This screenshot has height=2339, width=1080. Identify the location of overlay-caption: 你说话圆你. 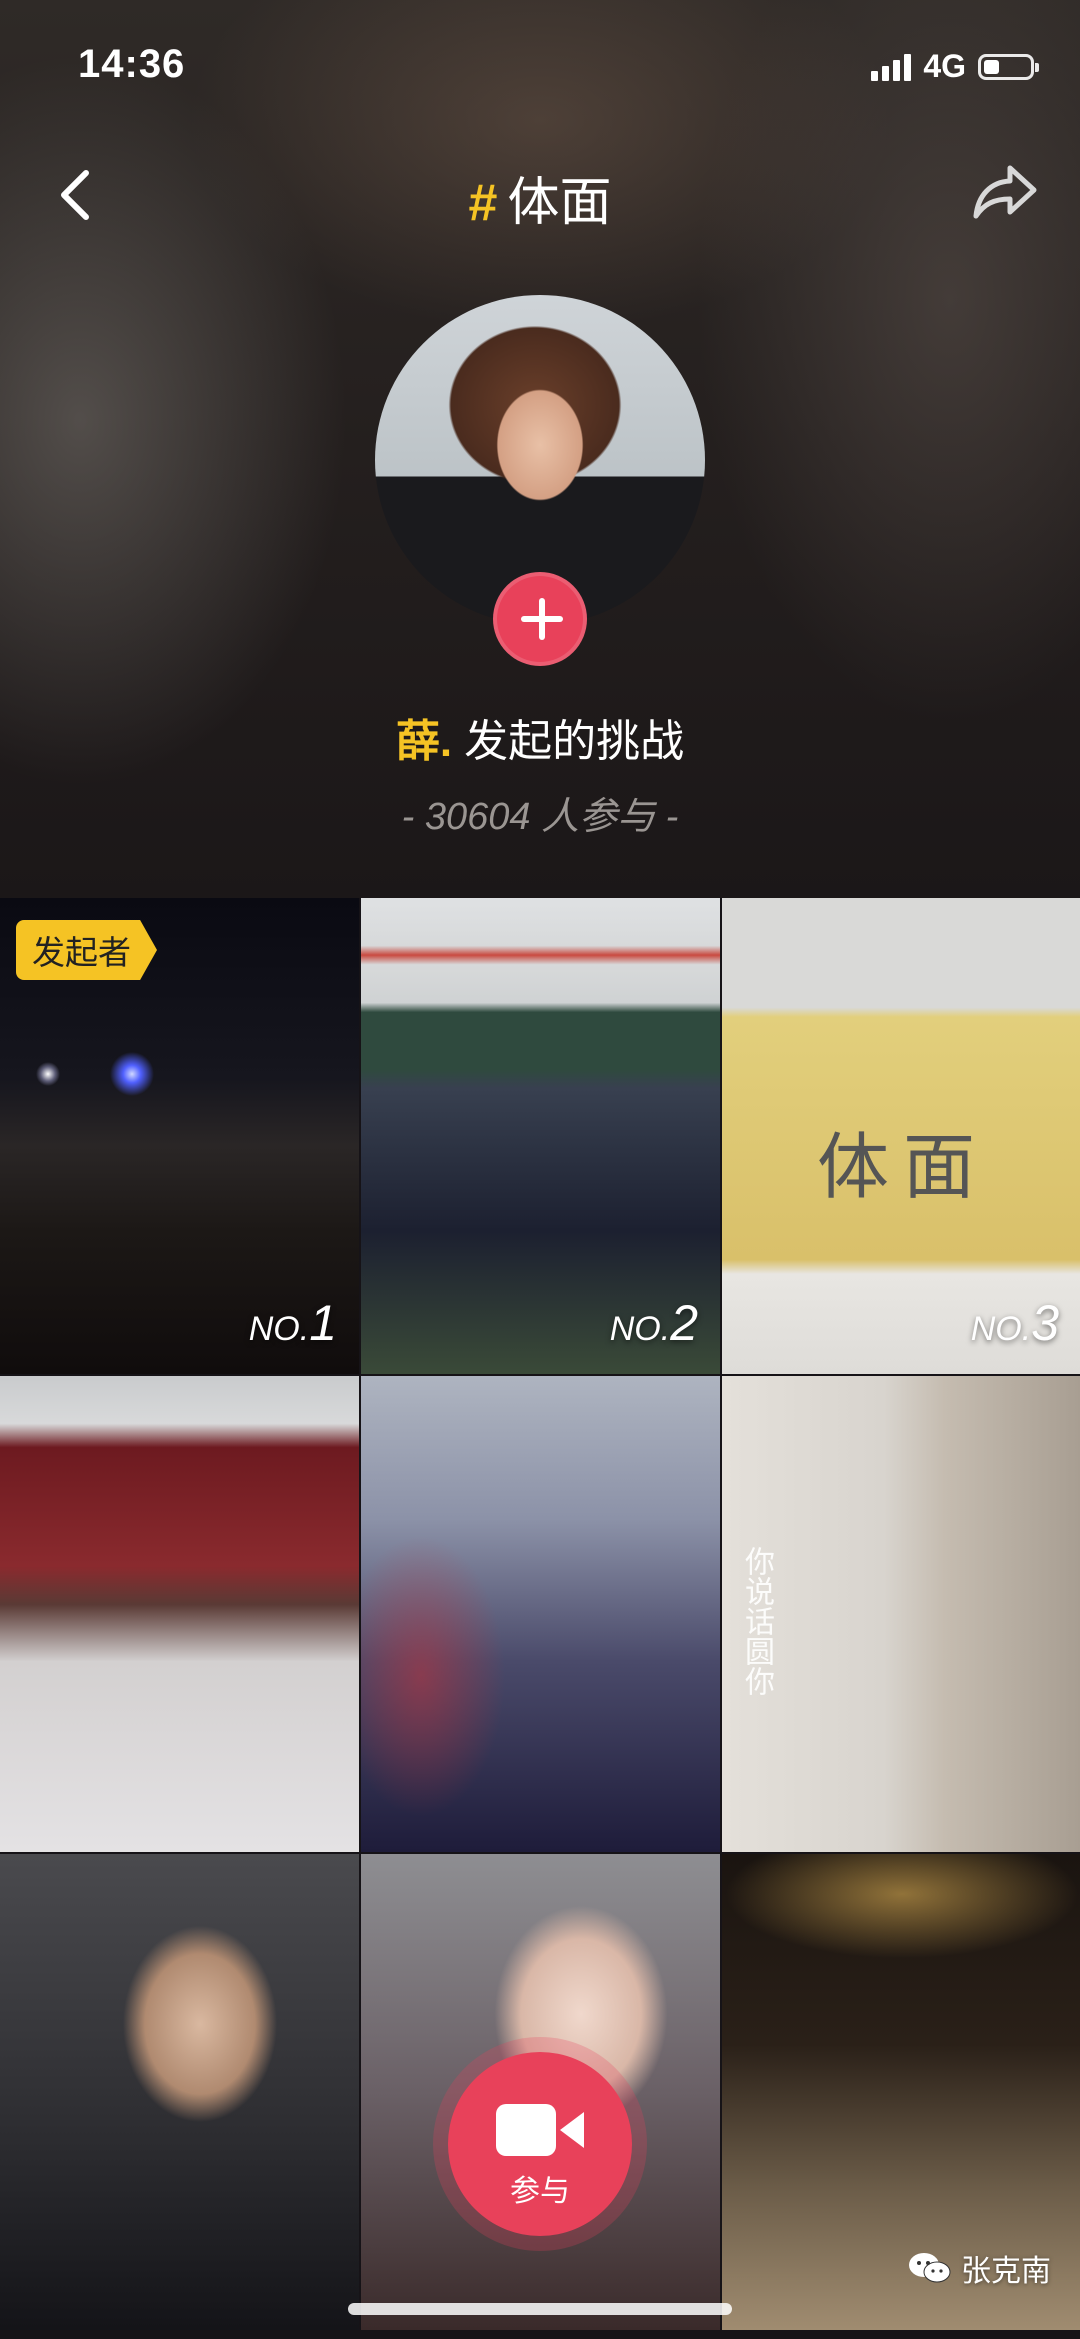
(756, 1621).